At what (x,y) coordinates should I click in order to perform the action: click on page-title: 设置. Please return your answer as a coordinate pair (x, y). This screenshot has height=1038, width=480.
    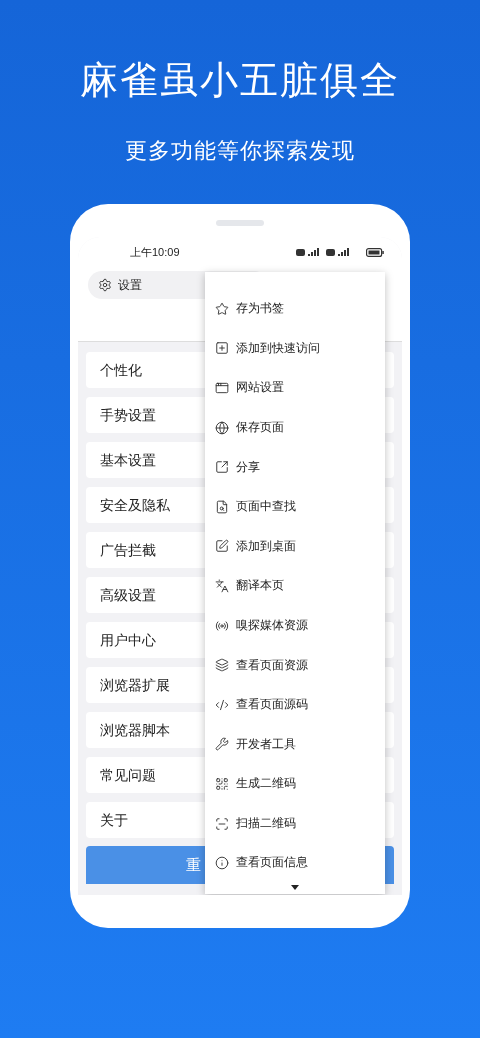
    Looking at the image, I should click on (130, 285).